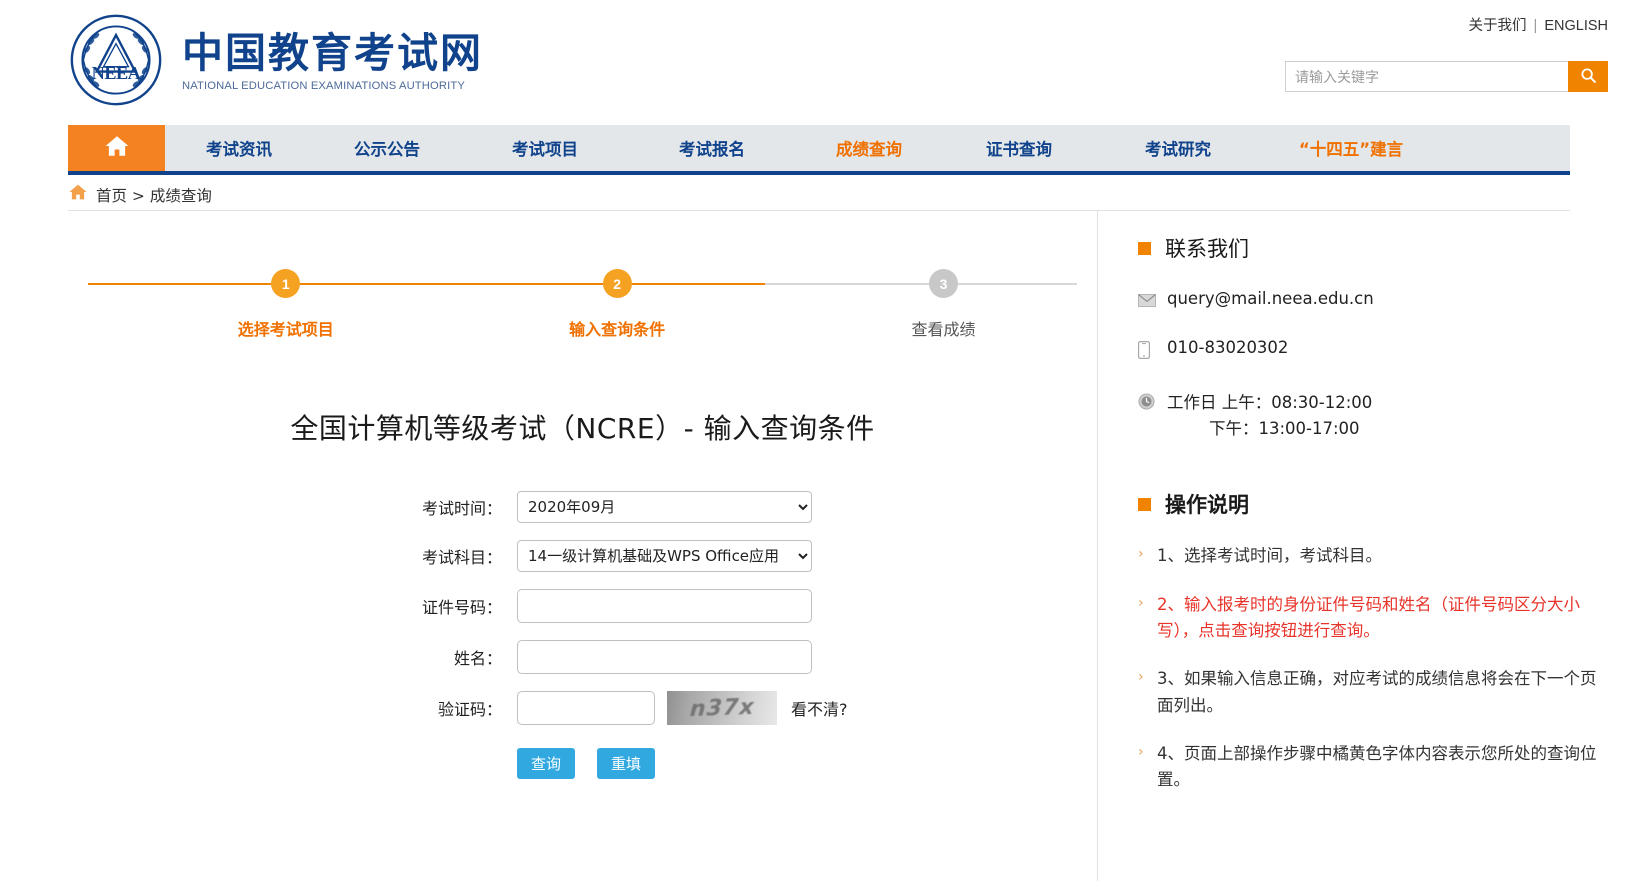  What do you see at coordinates (1269, 556) in the screenshot?
I see `instruction-text-1: 1、选择考试时间，考试科目。` at bounding box center [1269, 556].